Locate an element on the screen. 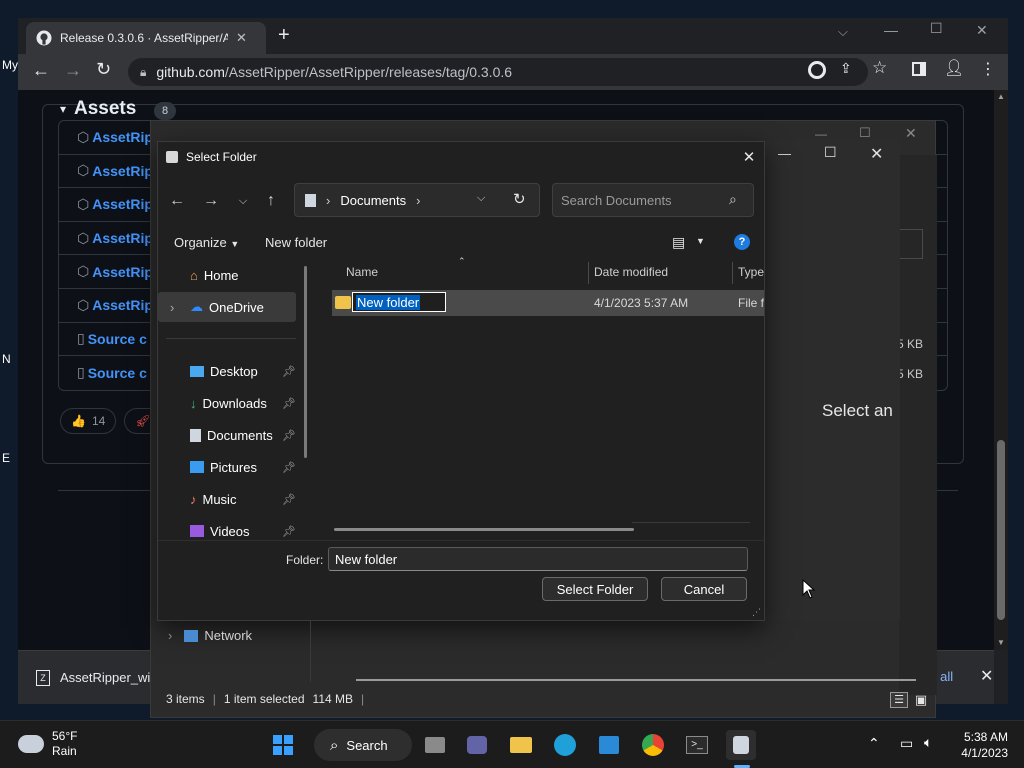  select-folder-button: Select Folder is located at coordinates (595, 589).